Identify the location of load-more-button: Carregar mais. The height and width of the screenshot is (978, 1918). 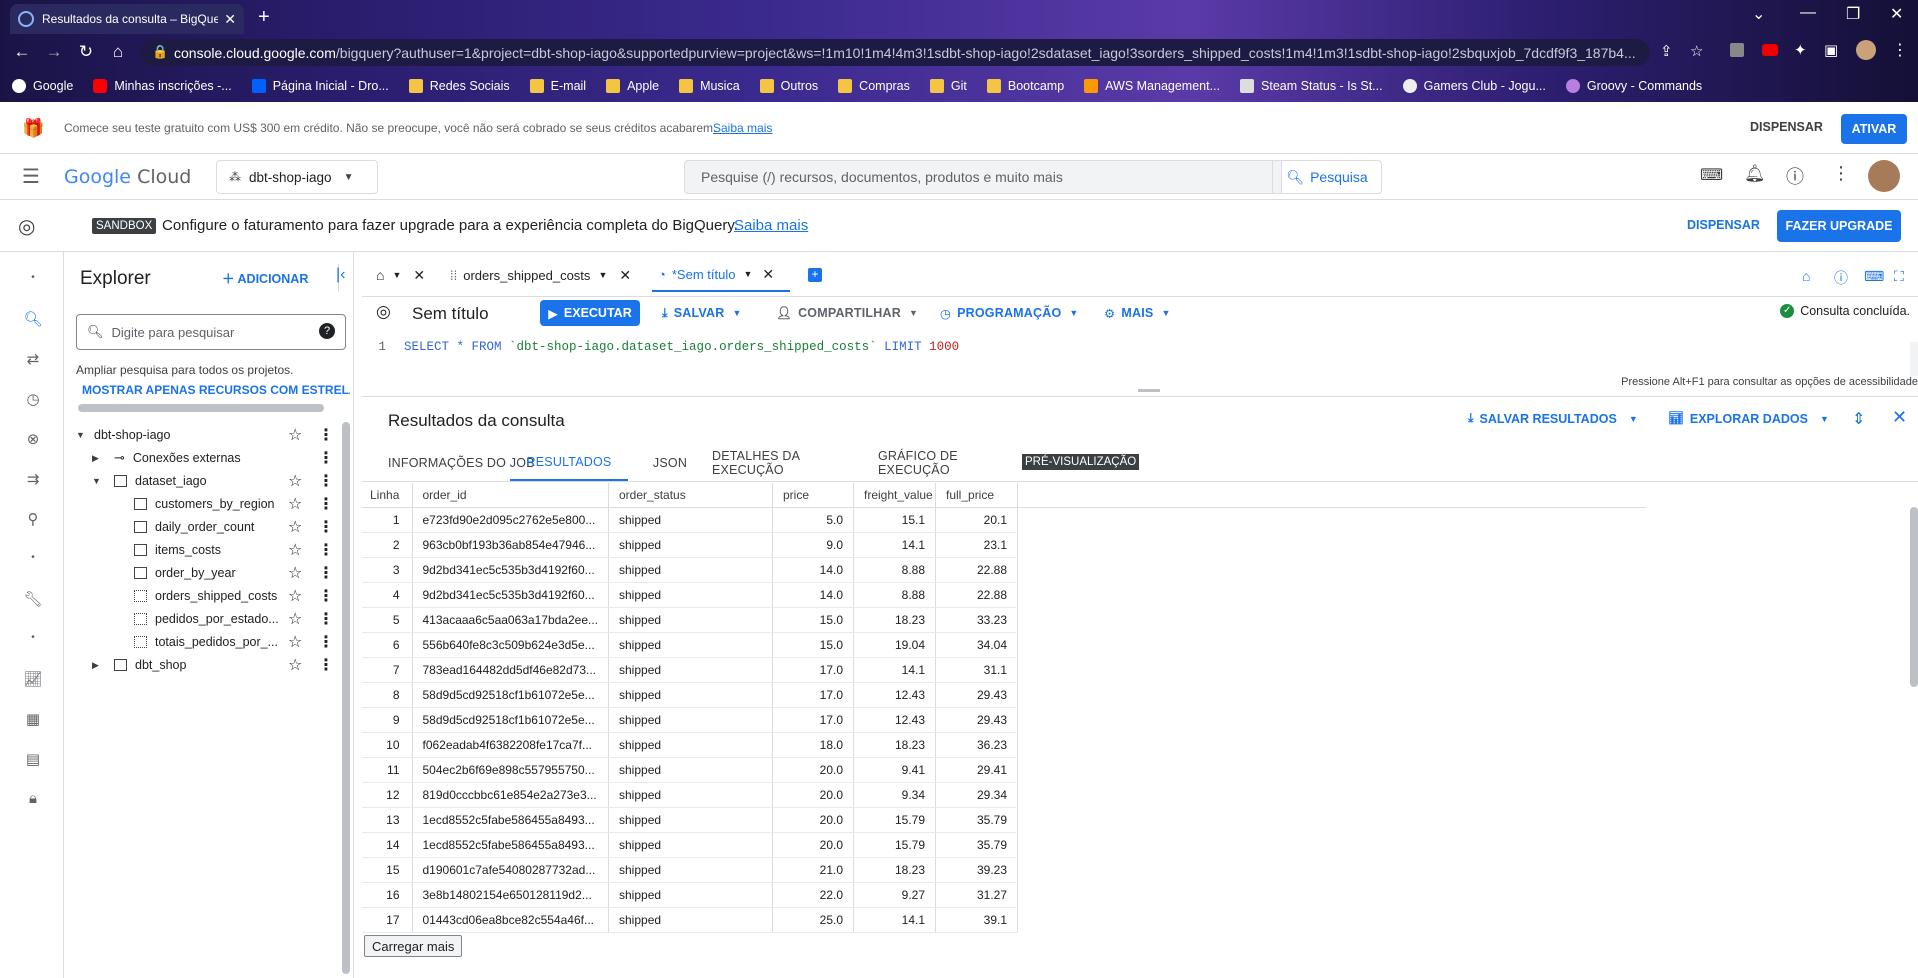
(413, 946).